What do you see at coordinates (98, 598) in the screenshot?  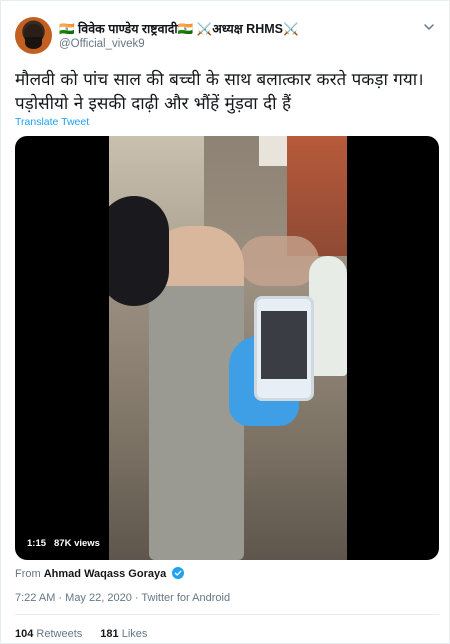 I see `tweet-date-link: May 22, 2020` at bounding box center [98, 598].